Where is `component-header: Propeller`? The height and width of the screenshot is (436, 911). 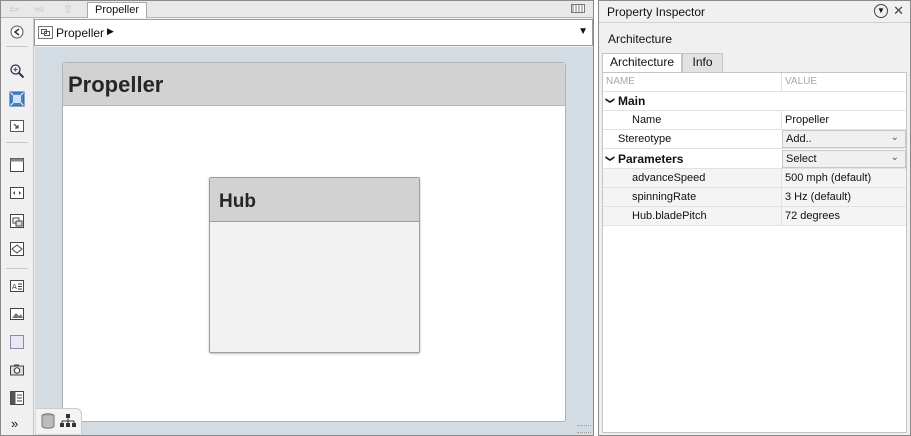 component-header: Propeller is located at coordinates (314, 84).